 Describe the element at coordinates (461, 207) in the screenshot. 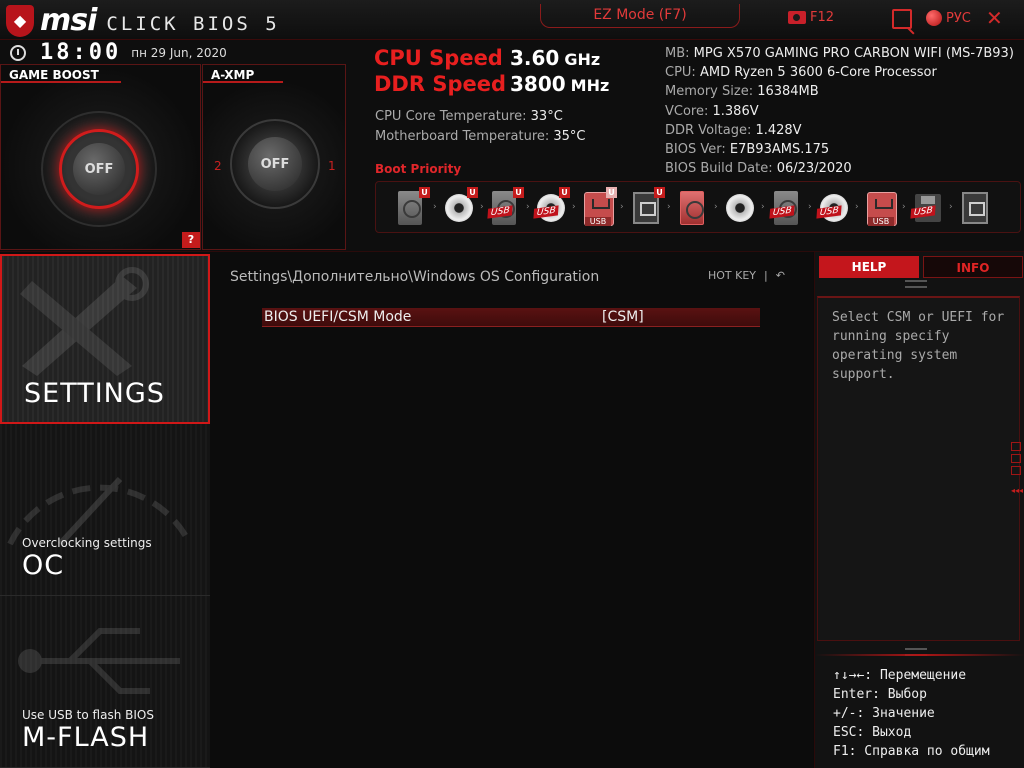

I see `boot-device-optical: U` at that location.